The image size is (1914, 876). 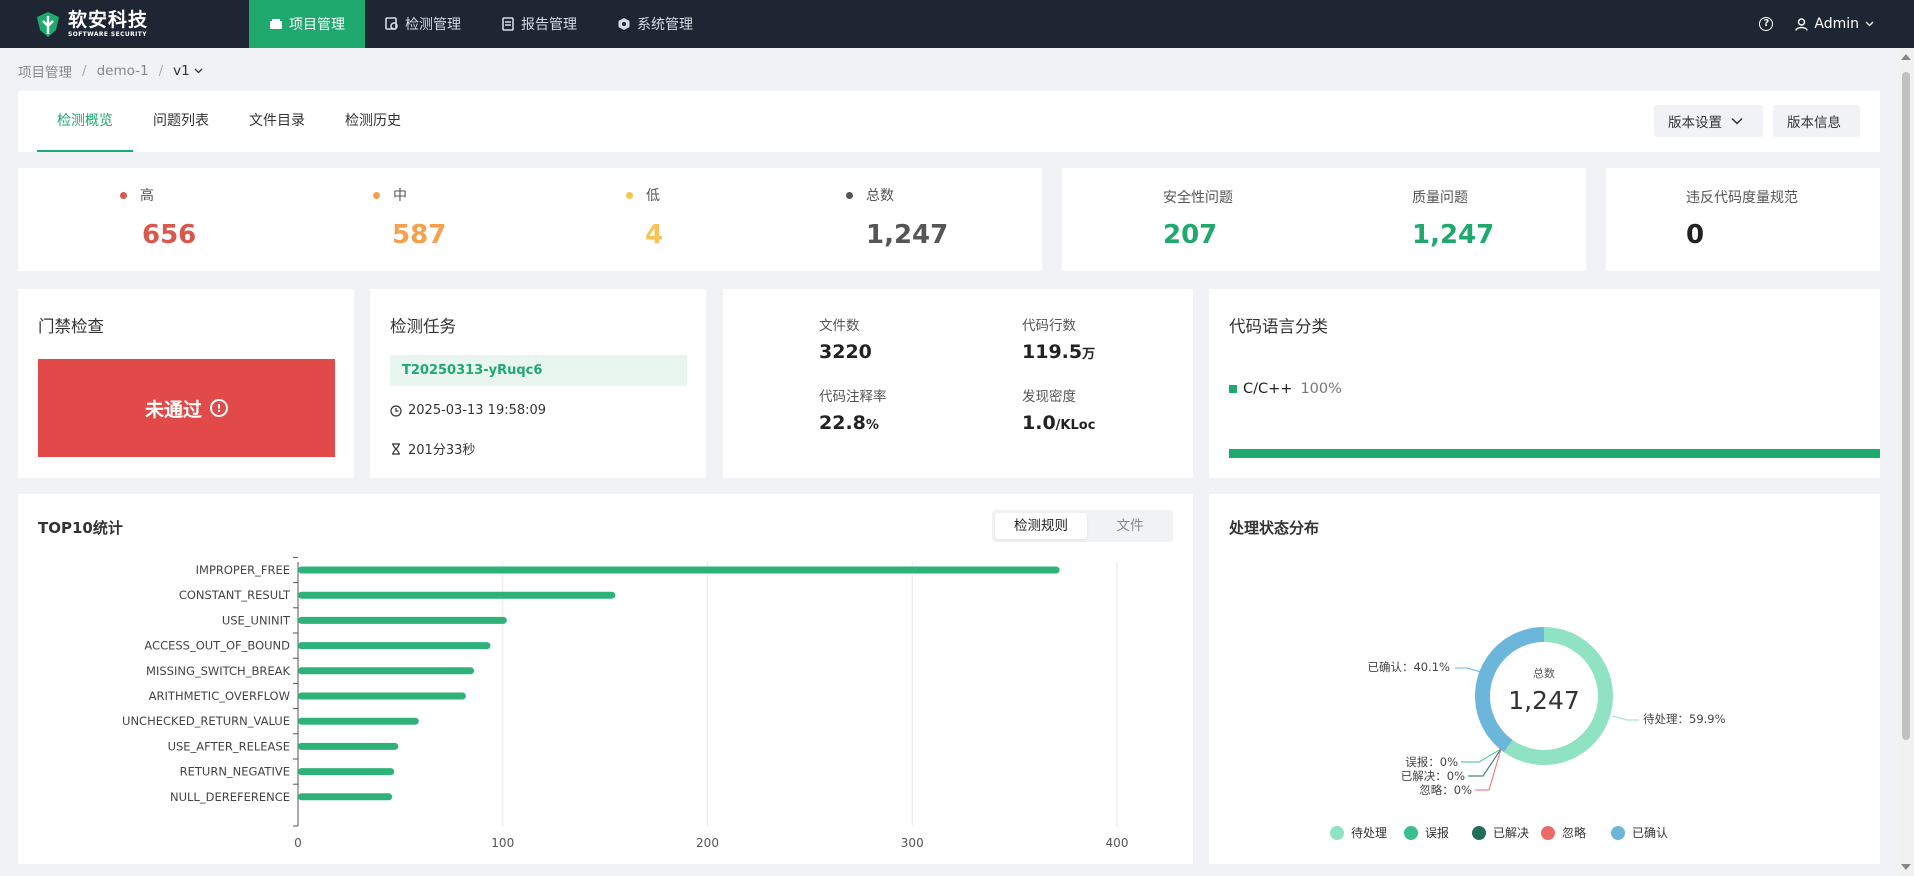 I want to click on y-category-label: NULL_DEREFERENCE, so click(x=230, y=797).